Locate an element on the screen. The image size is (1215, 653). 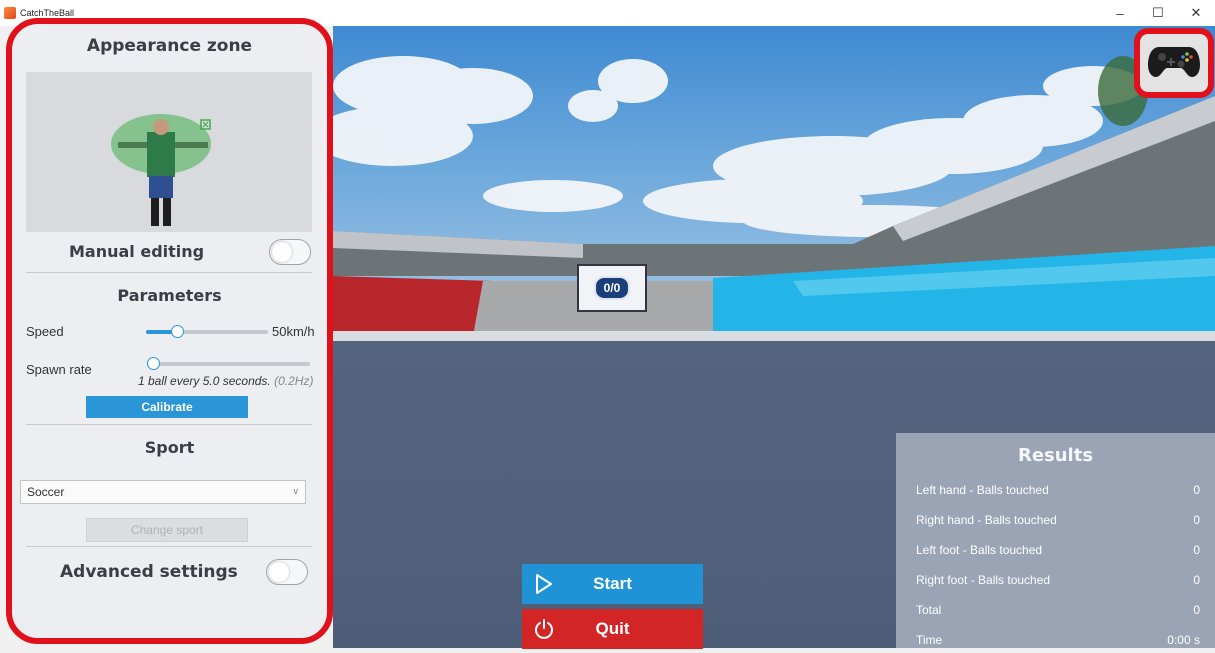
quit-label: Quit is located at coordinates (612, 628).